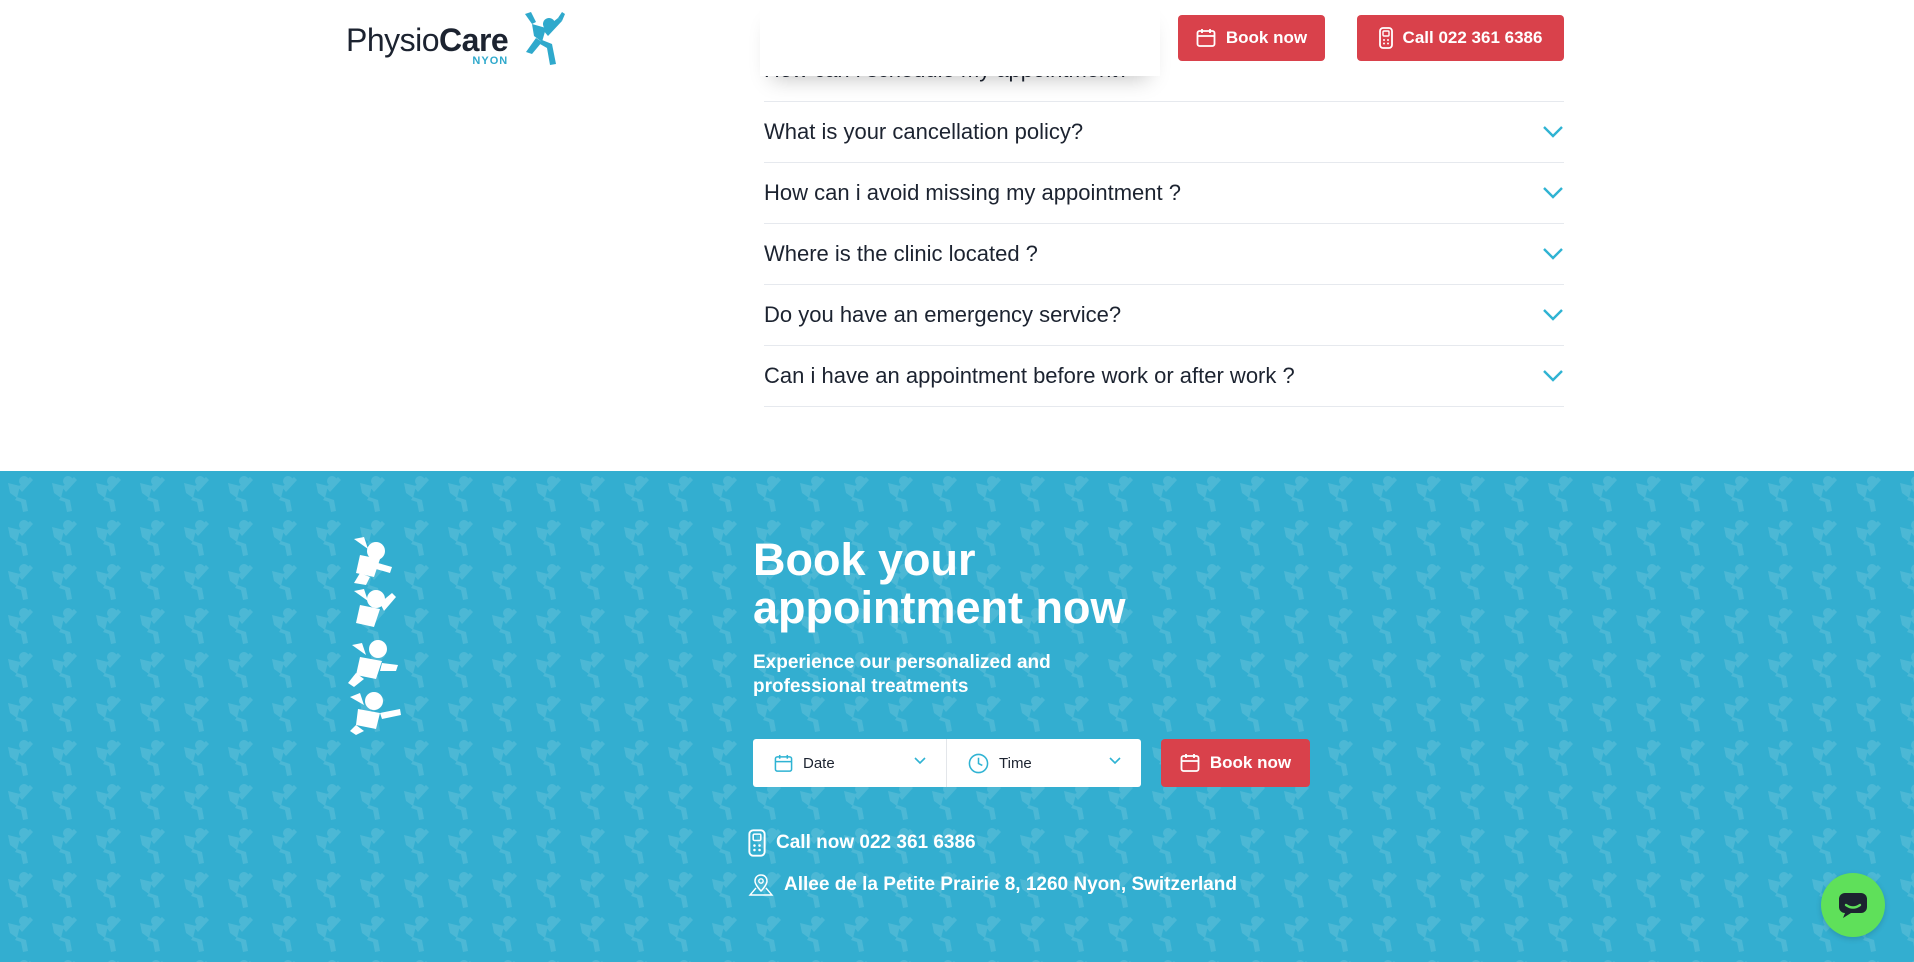 Image resolution: width=1914 pixels, height=962 pixels. I want to click on phone-link: Call now 022 361 6386, so click(862, 843).